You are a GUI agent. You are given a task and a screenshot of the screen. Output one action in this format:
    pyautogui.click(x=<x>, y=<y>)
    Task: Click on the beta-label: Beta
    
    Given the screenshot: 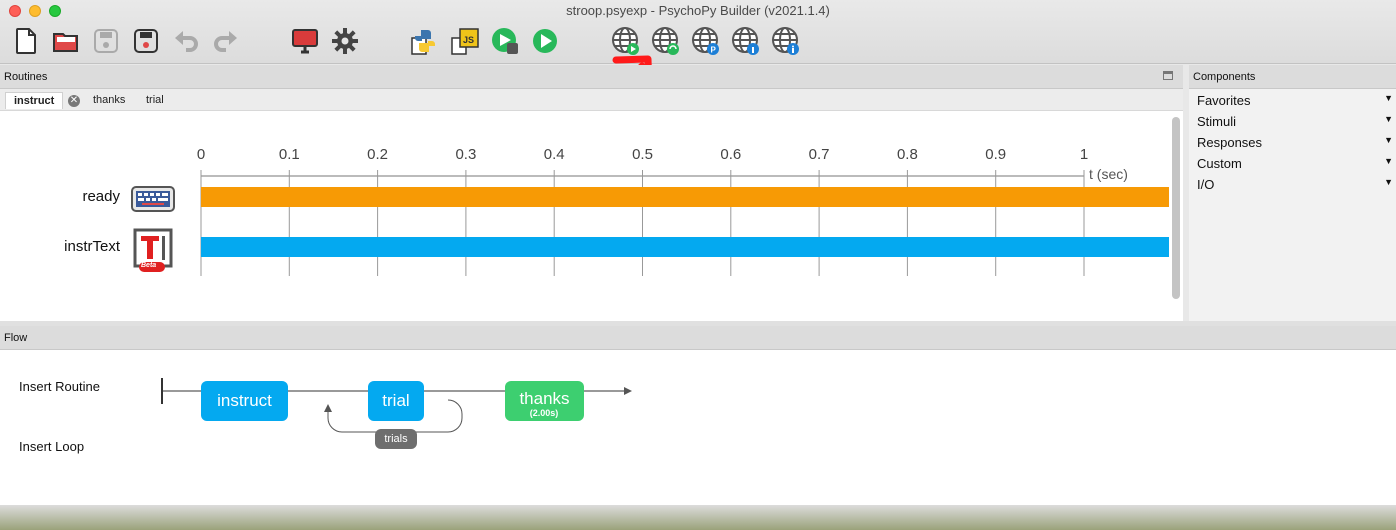 What is the action you would take?
    pyautogui.click(x=149, y=265)
    